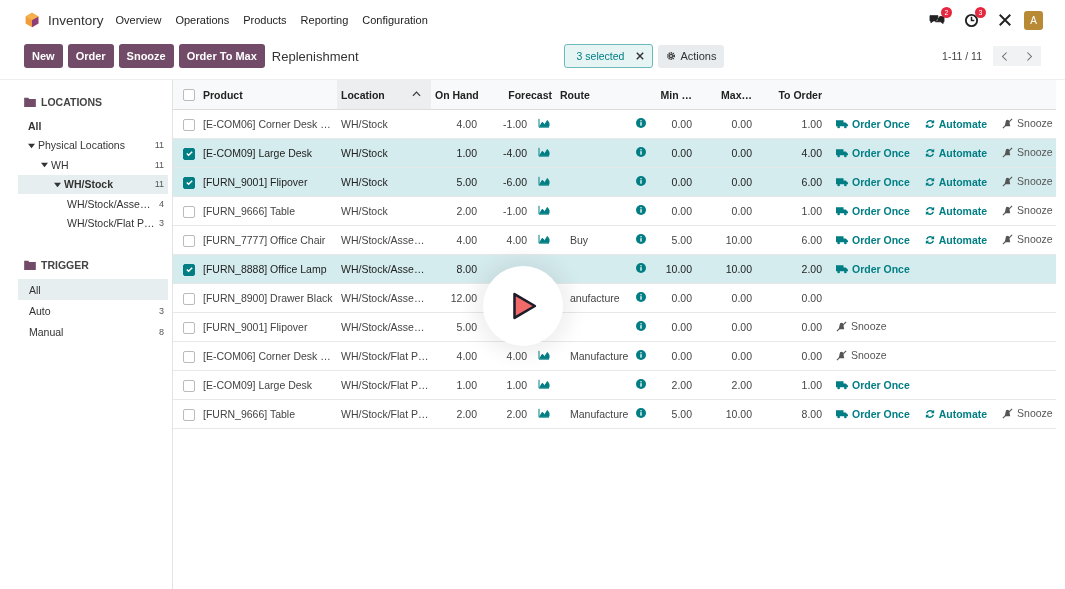  What do you see at coordinates (265, 20) in the screenshot?
I see `menu-item: Products` at bounding box center [265, 20].